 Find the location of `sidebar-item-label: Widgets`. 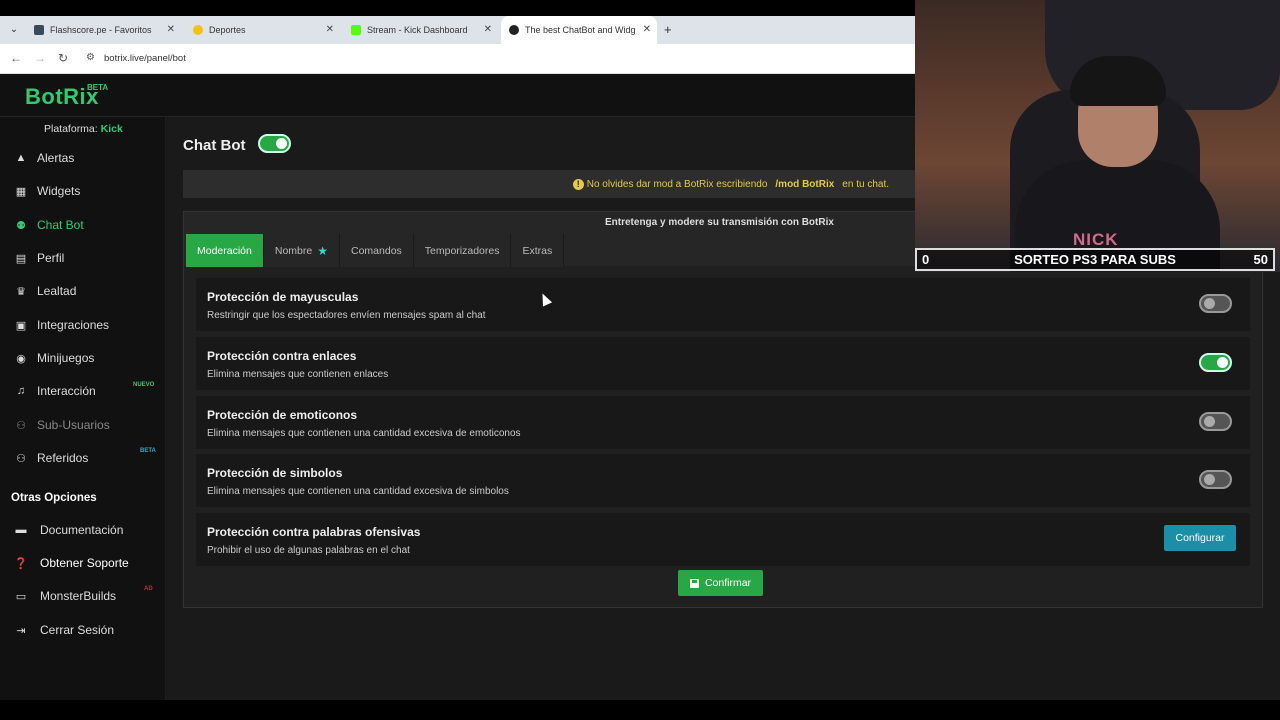

sidebar-item-label: Widgets is located at coordinates (59, 191).